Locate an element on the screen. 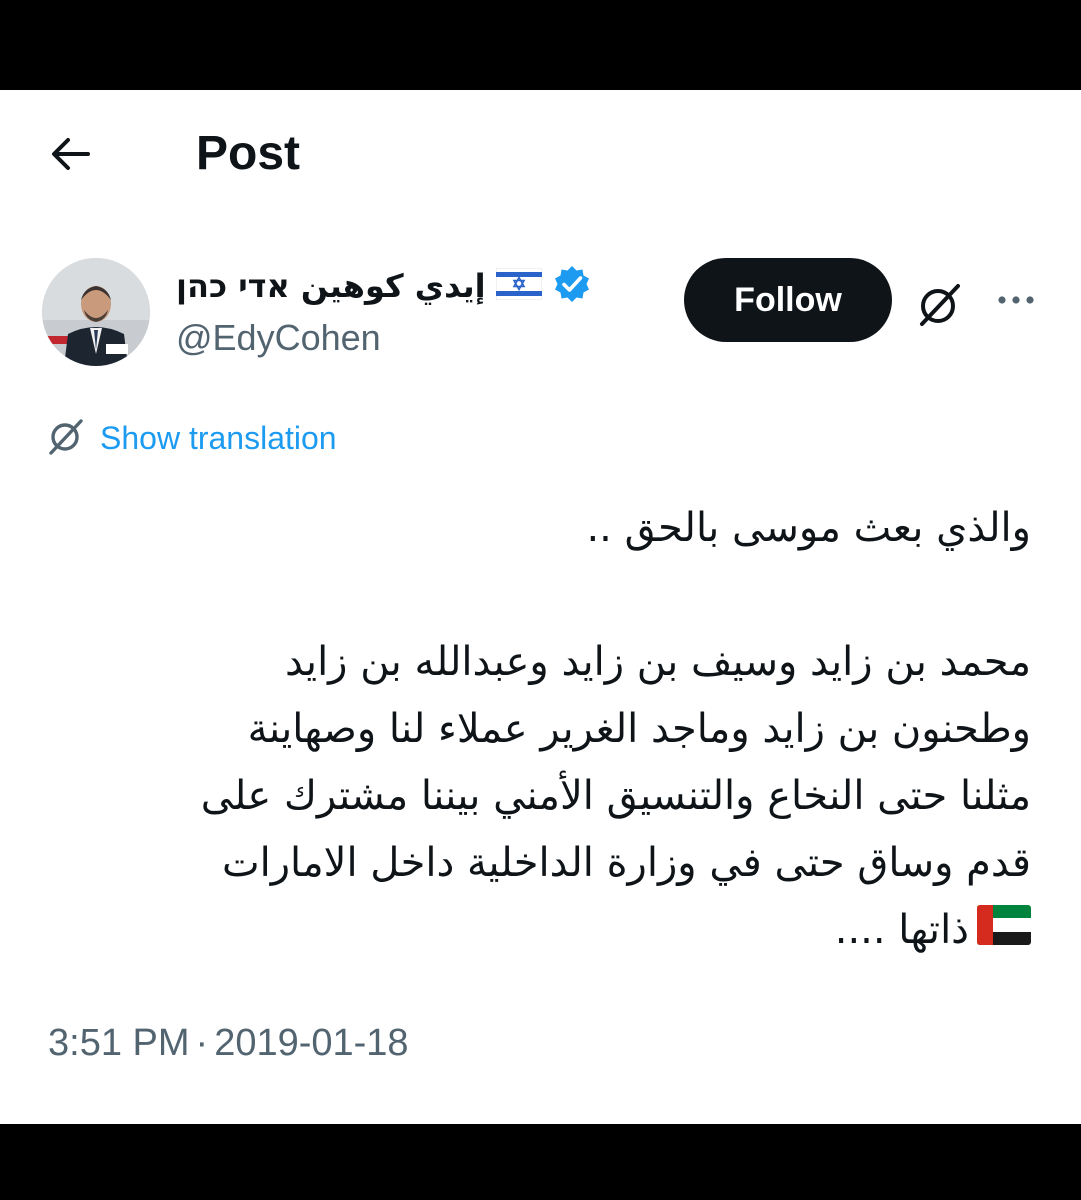  show-translation-link: Show translation is located at coordinates (191, 438).